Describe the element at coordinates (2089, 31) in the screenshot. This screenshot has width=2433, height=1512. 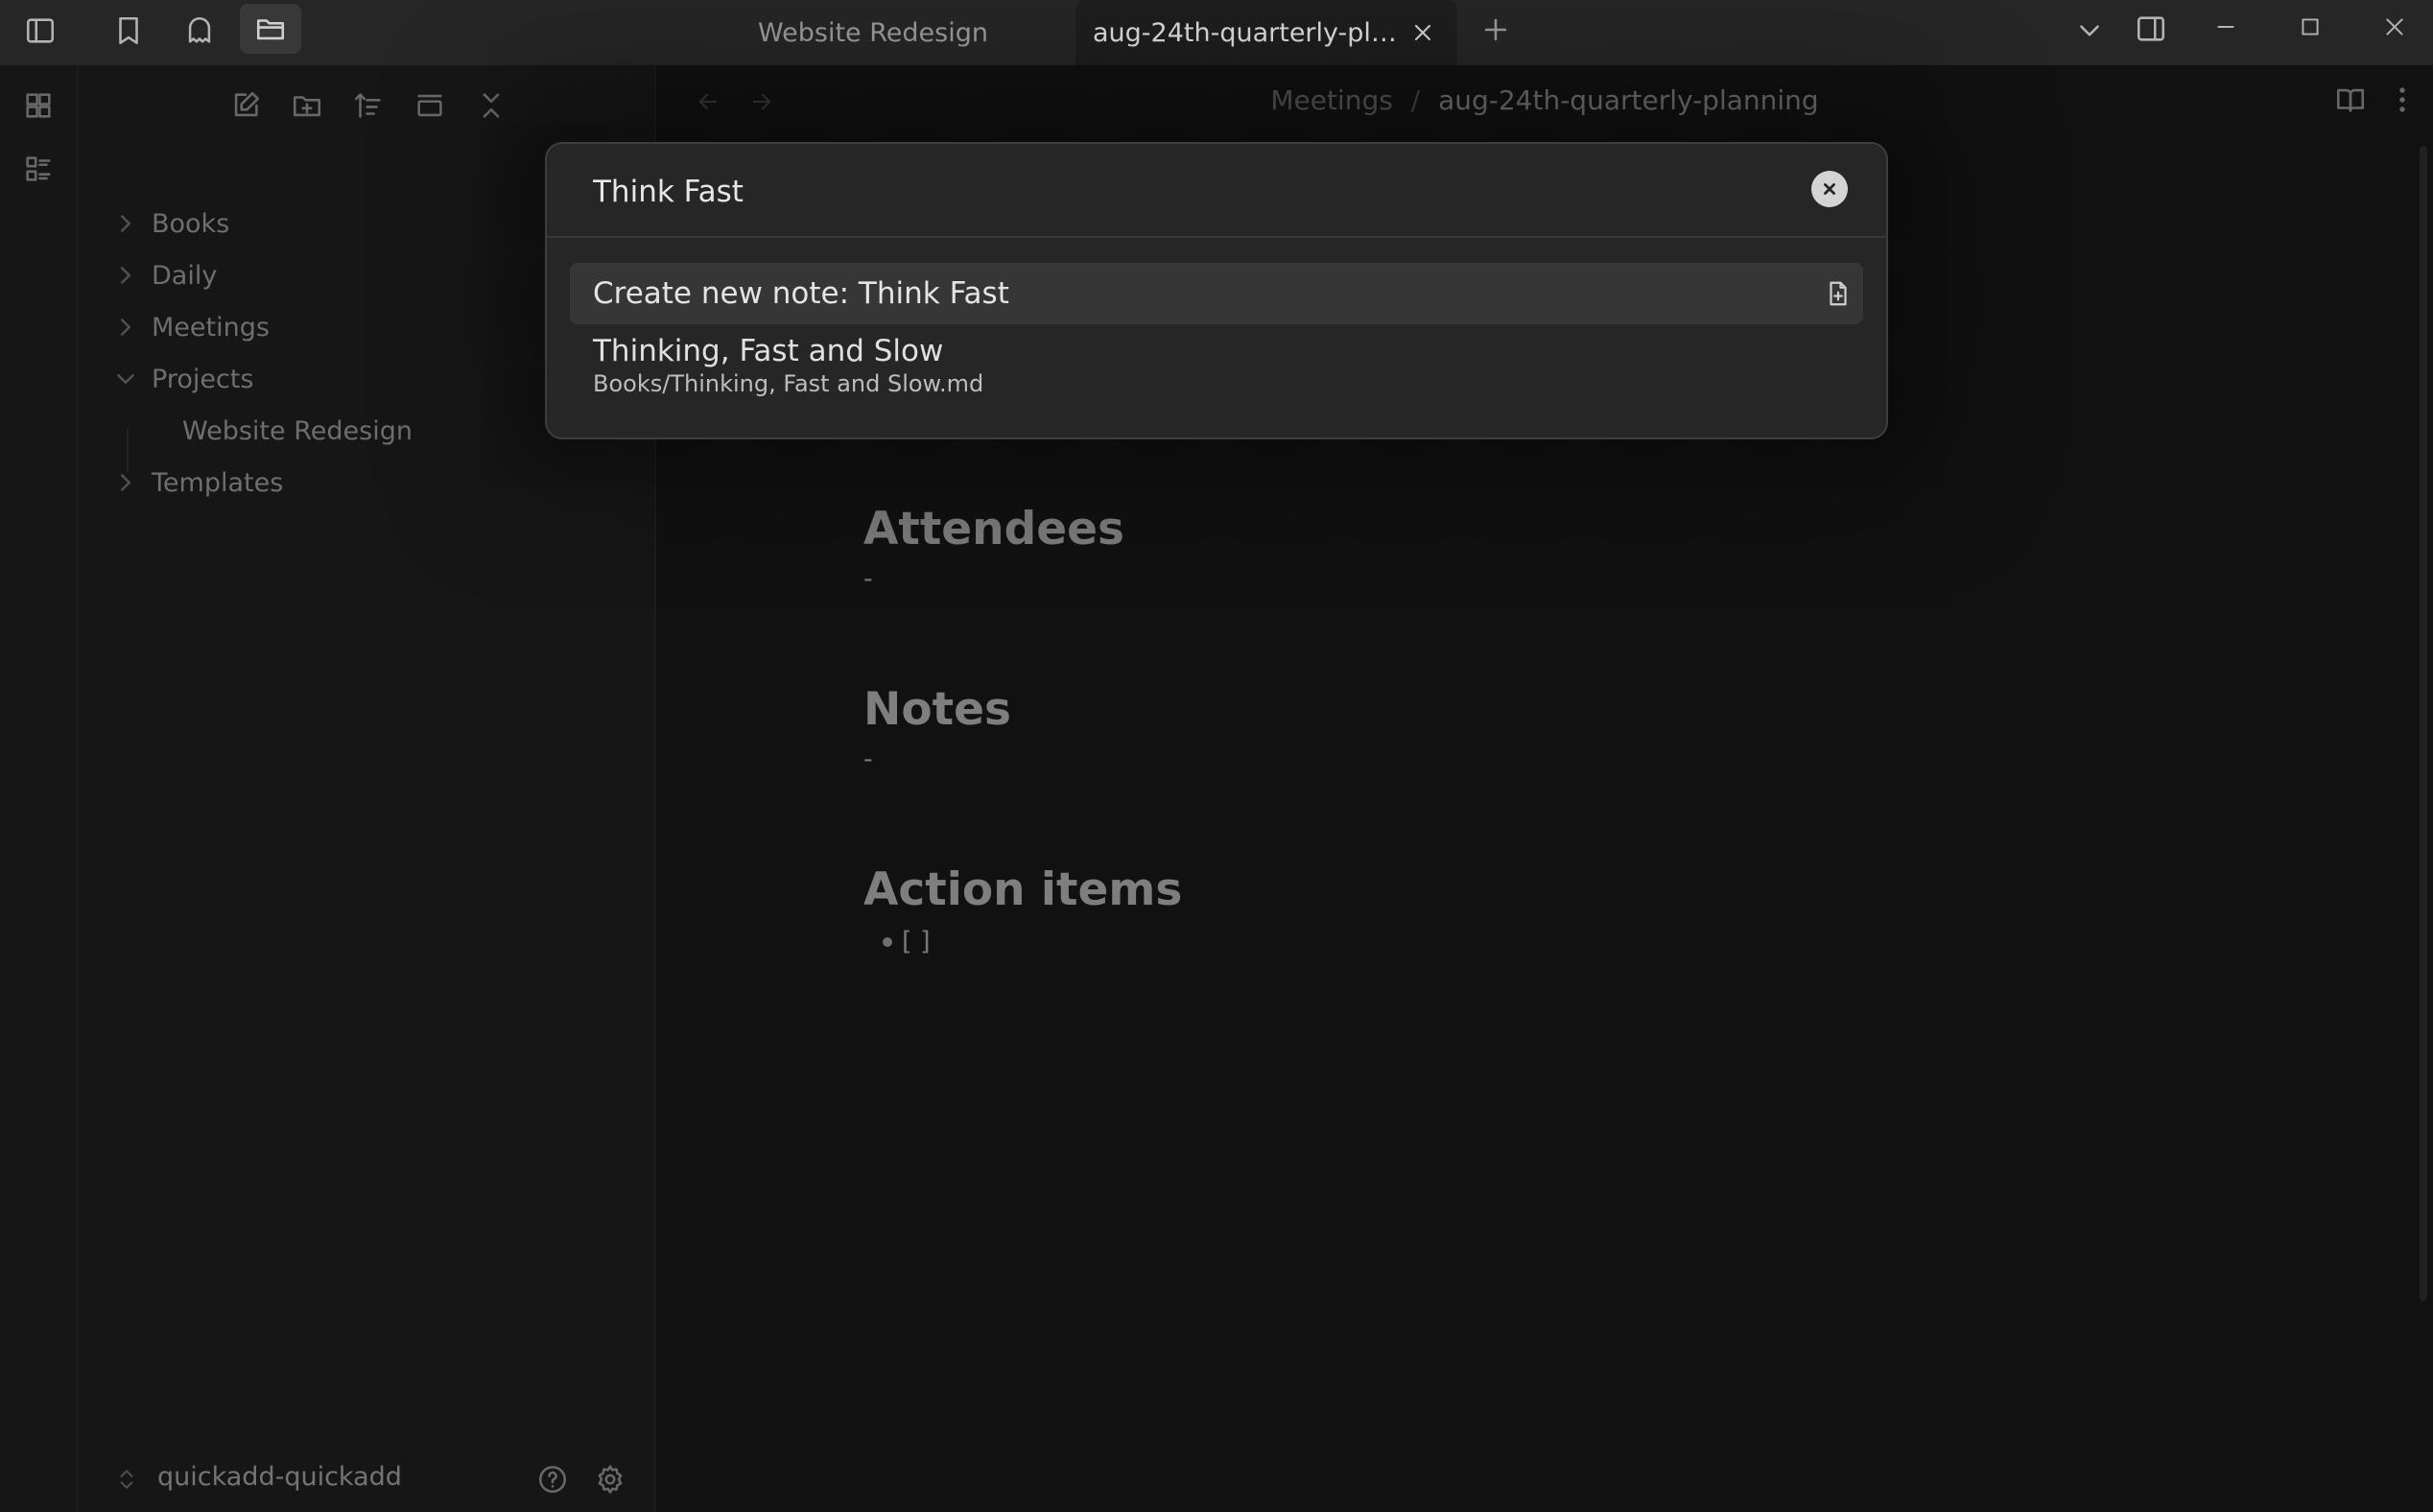
I see `tab-list-chevron-down-icon` at that location.